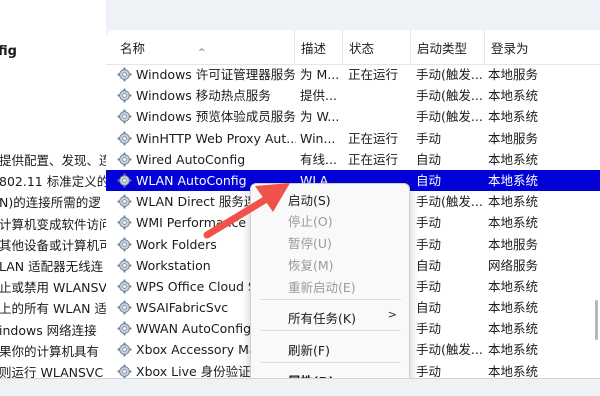 Image resolution: width=600 pixels, height=396 pixels. I want to click on description-line: 计算机变成软件访问, so click(53, 224).